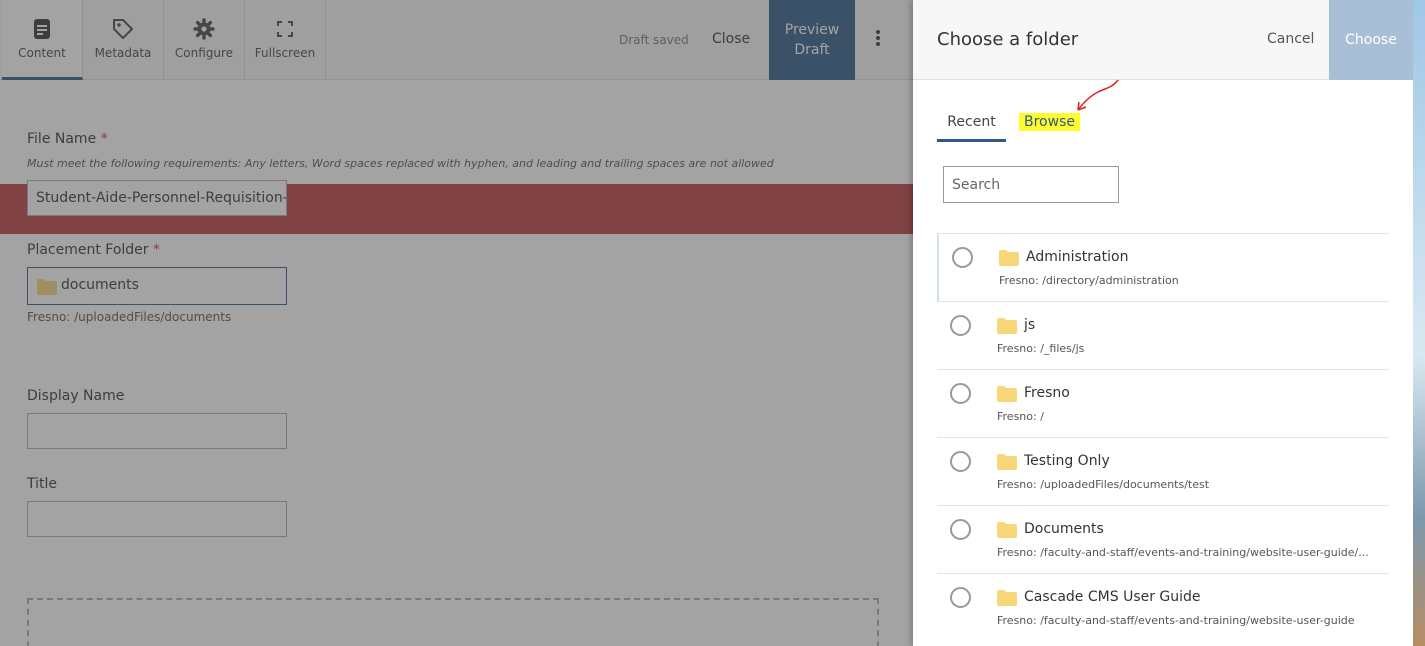 This screenshot has width=1425, height=646. I want to click on file-name-label-text: File Name, so click(62, 139).